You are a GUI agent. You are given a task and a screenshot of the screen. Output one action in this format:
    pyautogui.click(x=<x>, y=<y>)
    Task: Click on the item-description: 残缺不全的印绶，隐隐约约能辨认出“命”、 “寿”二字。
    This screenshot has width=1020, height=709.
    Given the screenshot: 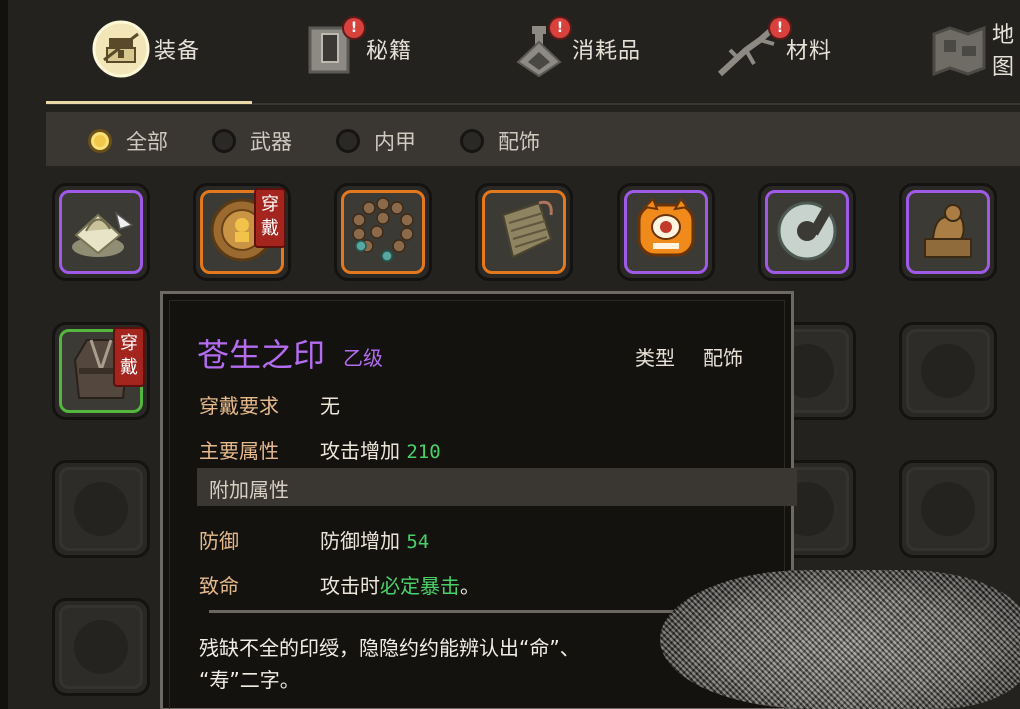 What is the action you would take?
    pyautogui.click(x=389, y=664)
    